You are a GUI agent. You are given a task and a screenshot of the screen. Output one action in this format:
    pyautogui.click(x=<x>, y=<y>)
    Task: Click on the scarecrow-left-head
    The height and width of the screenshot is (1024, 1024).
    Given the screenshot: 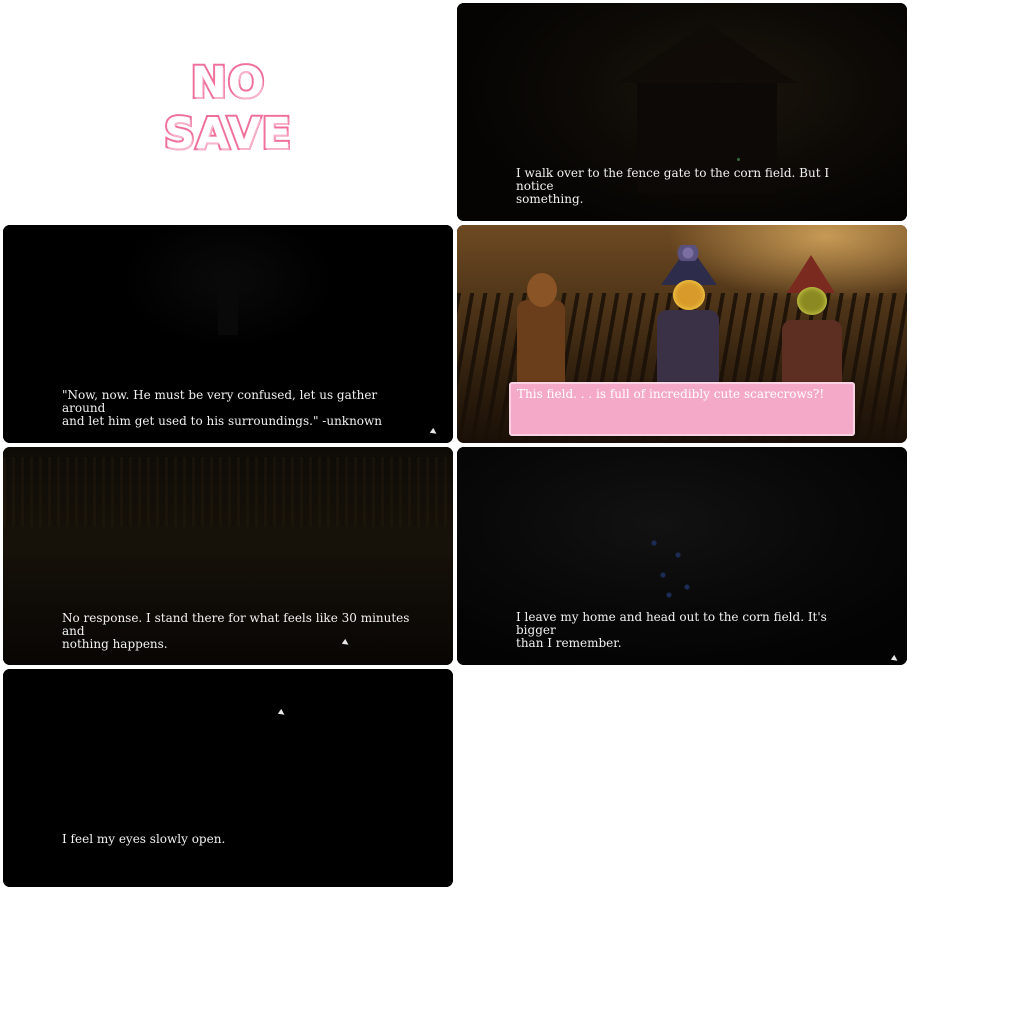 What is the action you would take?
    pyautogui.click(x=542, y=290)
    